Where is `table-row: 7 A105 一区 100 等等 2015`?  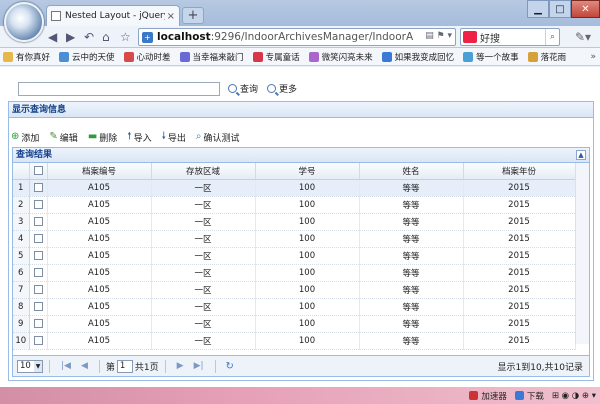 table-row: 7 A105 一区 100 等等 2015 is located at coordinates (294, 290).